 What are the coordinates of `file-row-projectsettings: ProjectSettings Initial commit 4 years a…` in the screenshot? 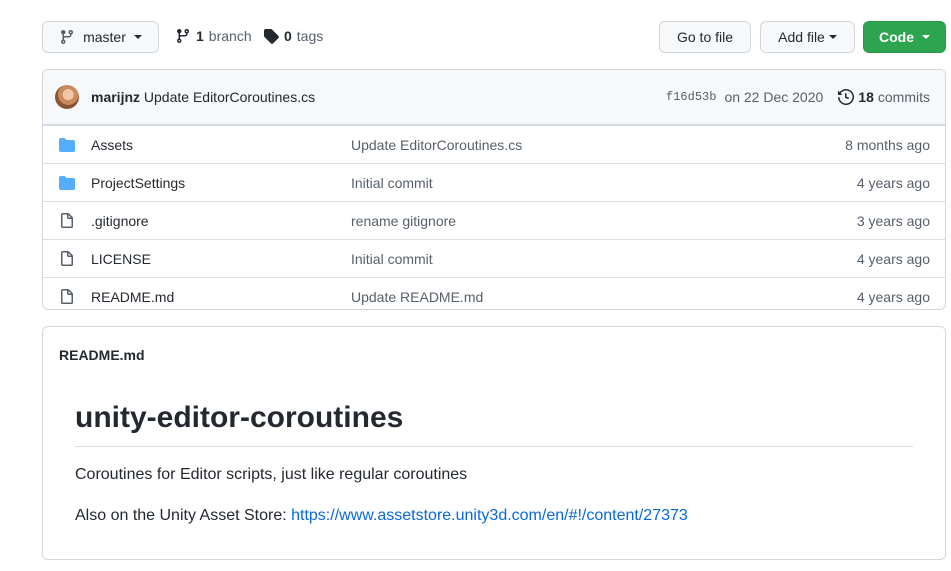 It's located at (494, 182).